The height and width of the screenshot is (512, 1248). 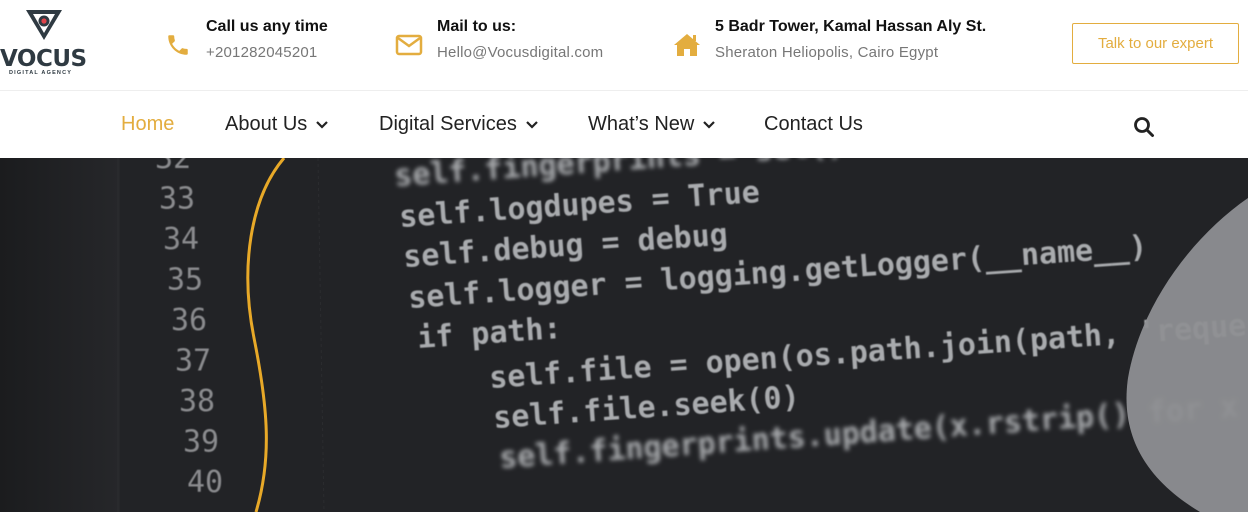 What do you see at coordinates (409, 45) in the screenshot?
I see `envelope-icon` at bounding box center [409, 45].